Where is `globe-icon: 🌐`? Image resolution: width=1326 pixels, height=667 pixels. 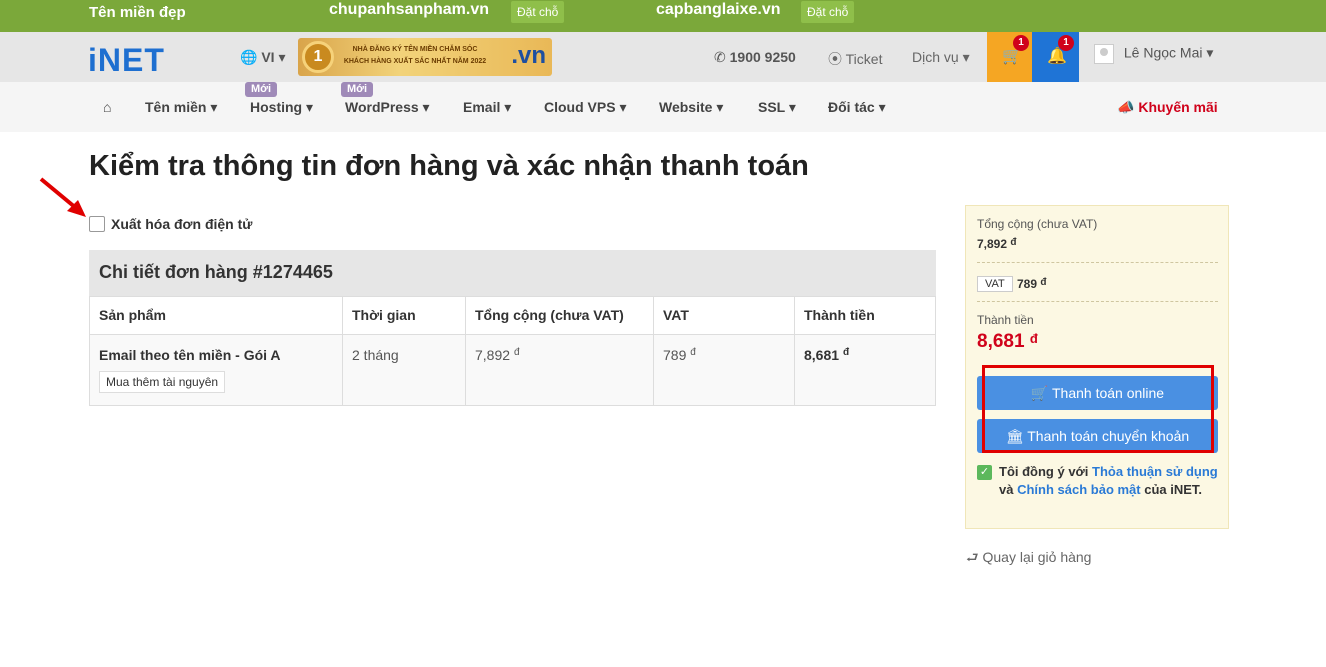
globe-icon: 🌐 is located at coordinates (249, 57).